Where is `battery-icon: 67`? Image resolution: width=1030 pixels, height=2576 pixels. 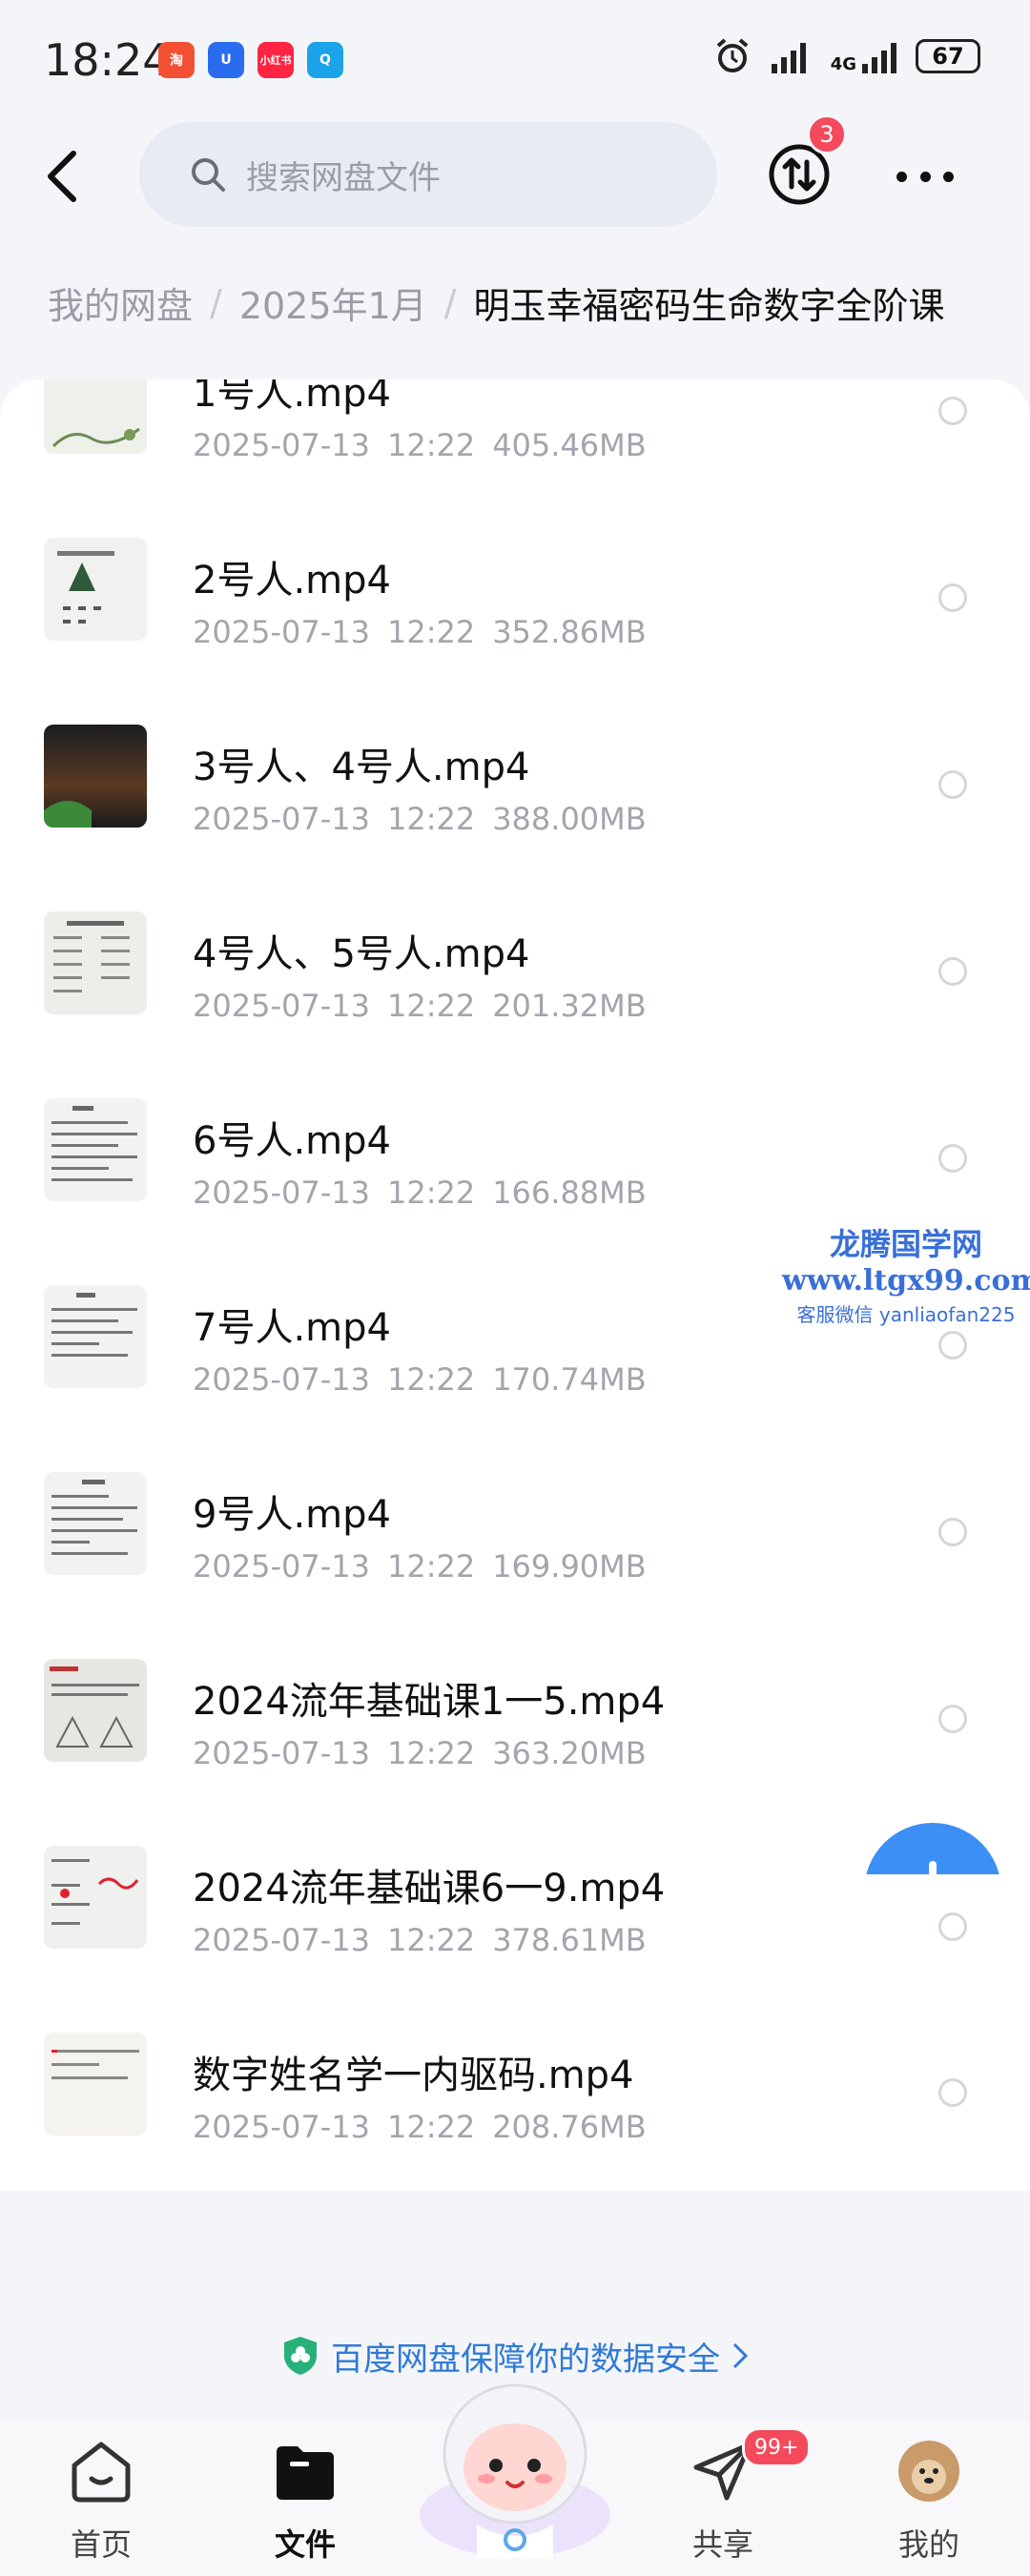 battery-icon: 67 is located at coordinates (948, 56).